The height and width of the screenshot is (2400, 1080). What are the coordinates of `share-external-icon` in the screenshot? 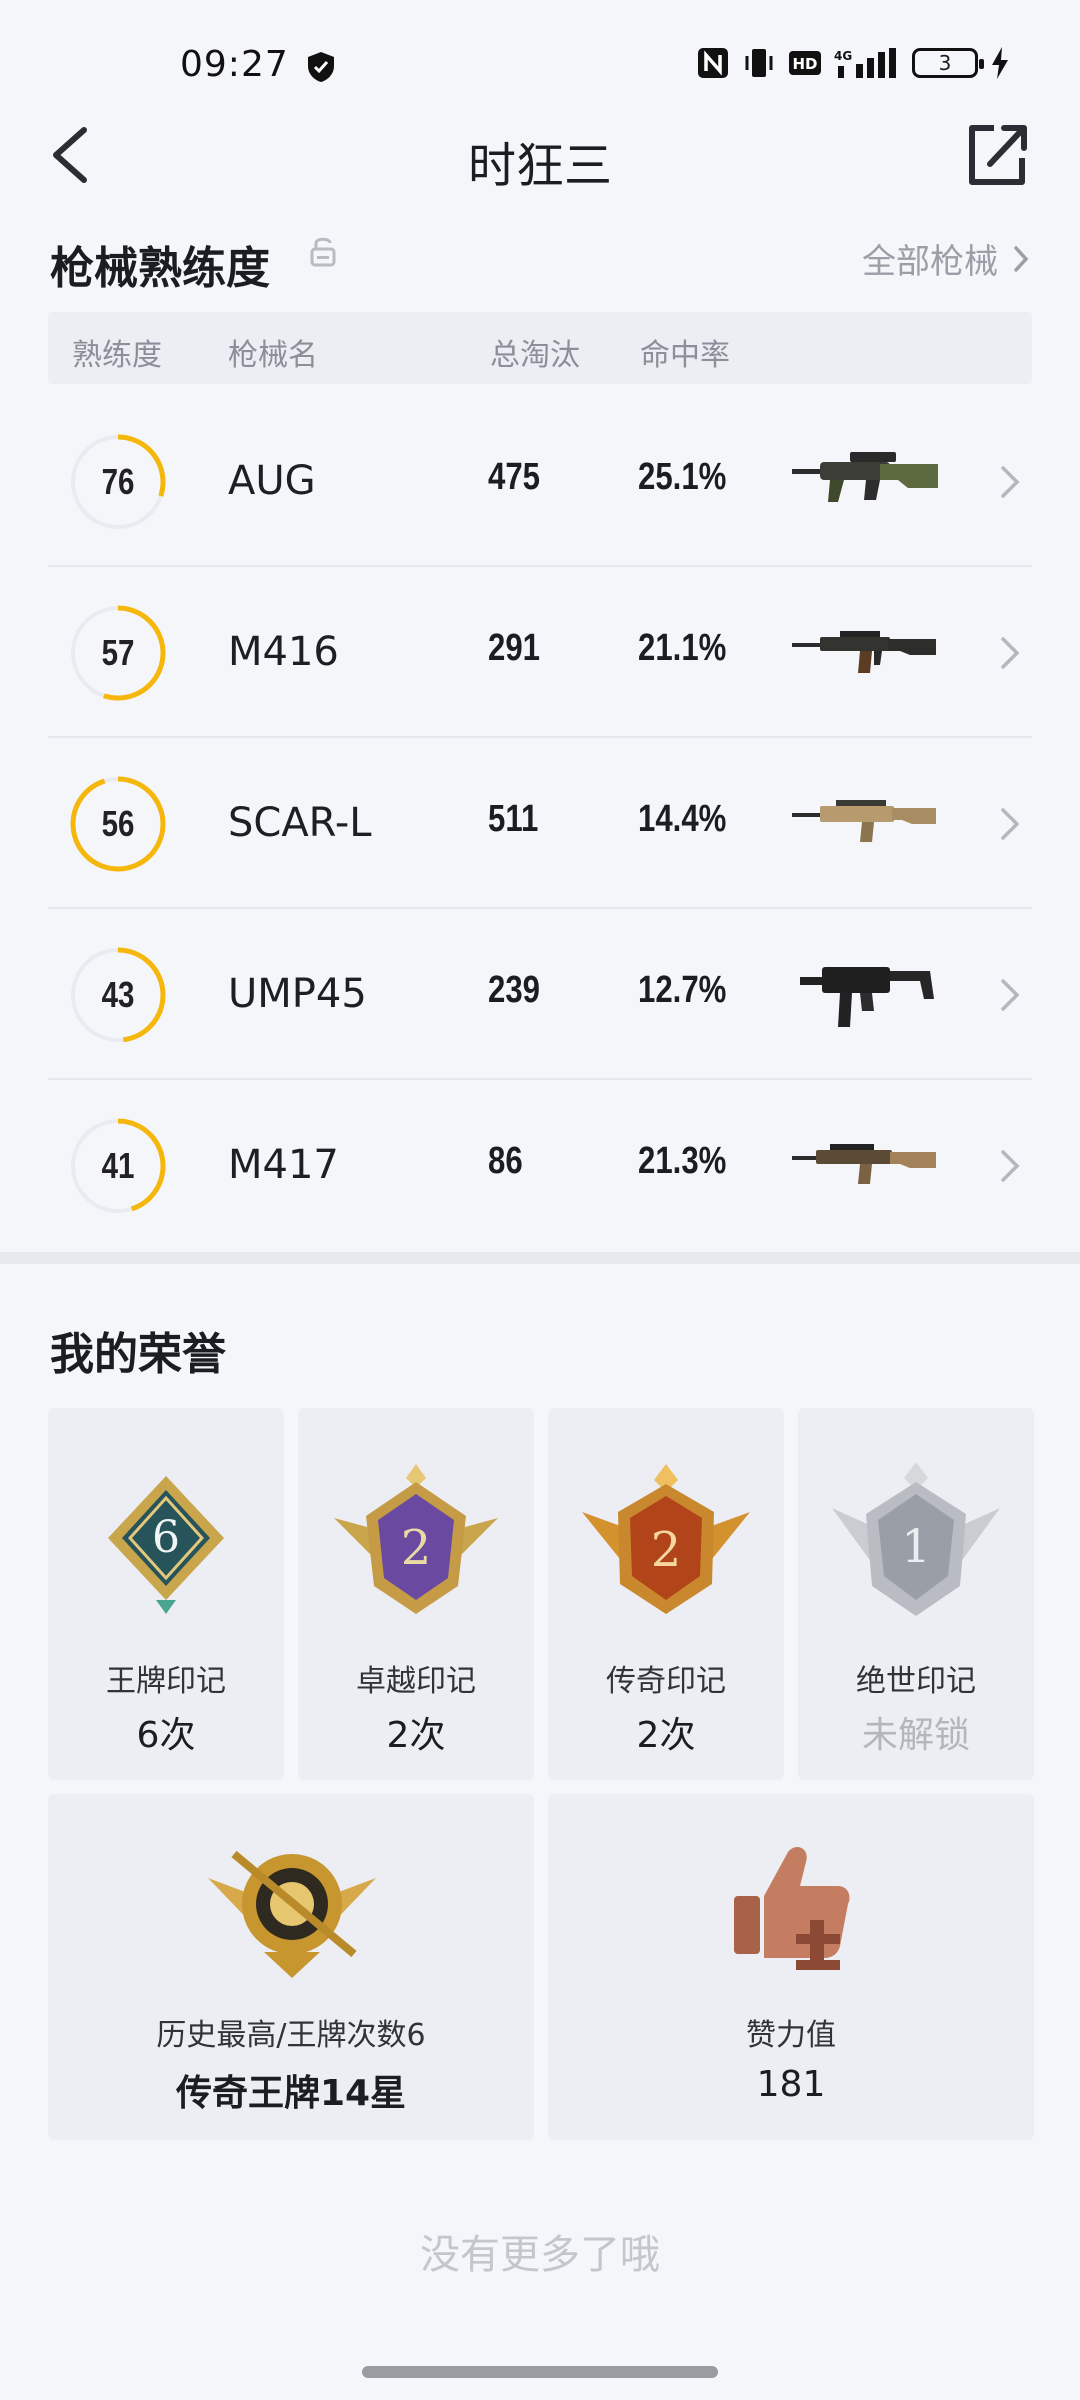 It's located at (997, 155).